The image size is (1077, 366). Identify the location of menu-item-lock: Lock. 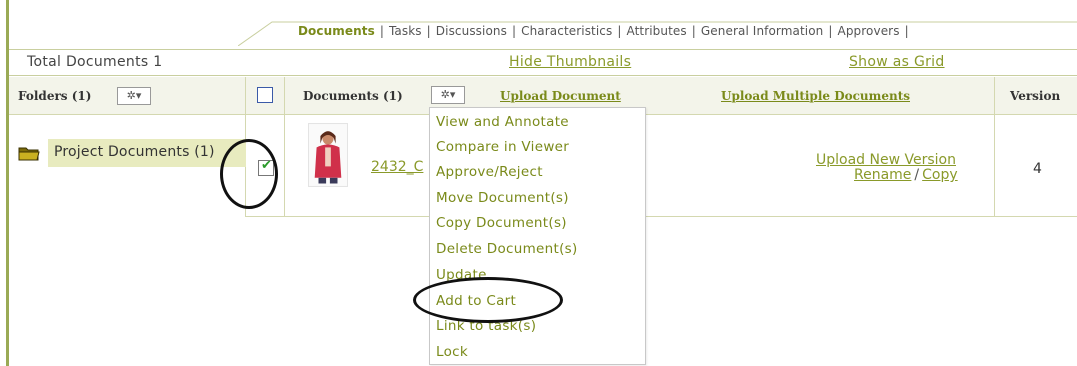
(452, 352).